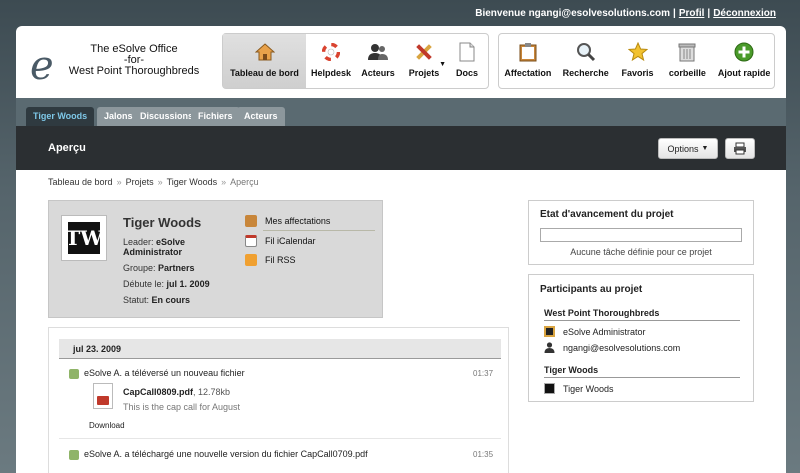 The image size is (800, 473). Describe the element at coordinates (139, 268) in the screenshot. I see `group-label: Groupe:` at that location.